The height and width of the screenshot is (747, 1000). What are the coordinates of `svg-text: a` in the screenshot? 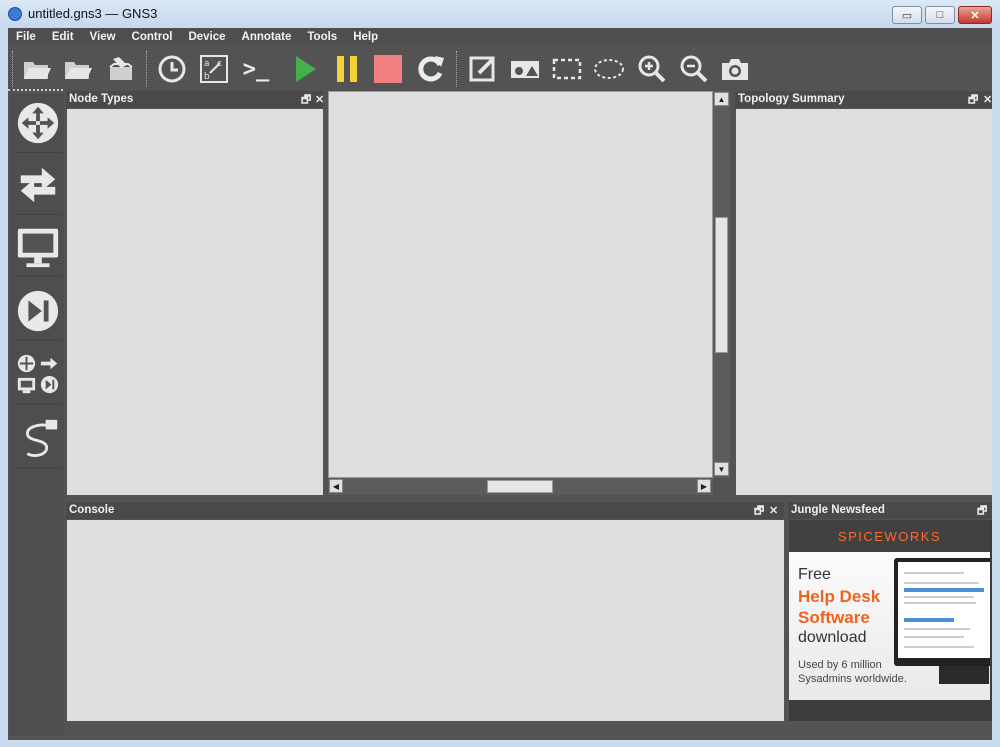 It's located at (207, 64).